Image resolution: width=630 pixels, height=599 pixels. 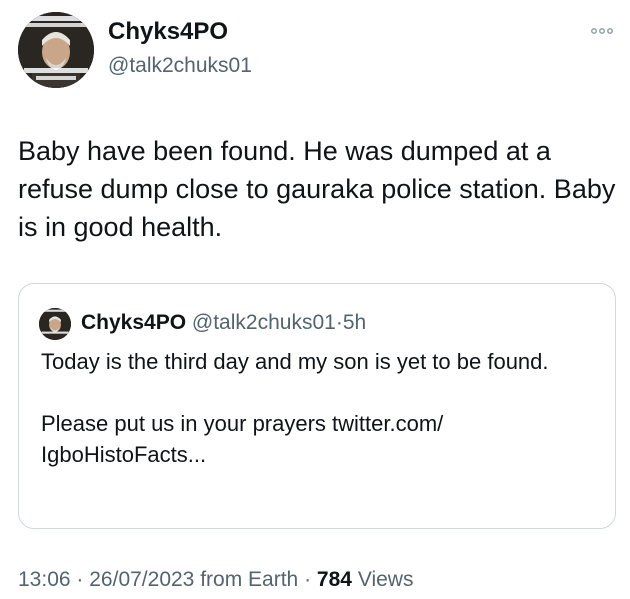 I want to click on tweet-date: 26/07/2023, so click(x=141, y=579).